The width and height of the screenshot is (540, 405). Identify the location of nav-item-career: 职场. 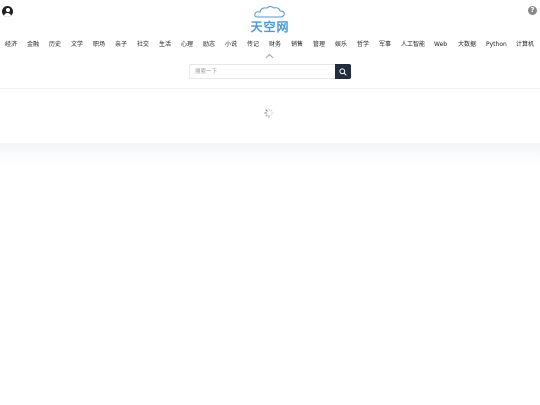
(99, 45).